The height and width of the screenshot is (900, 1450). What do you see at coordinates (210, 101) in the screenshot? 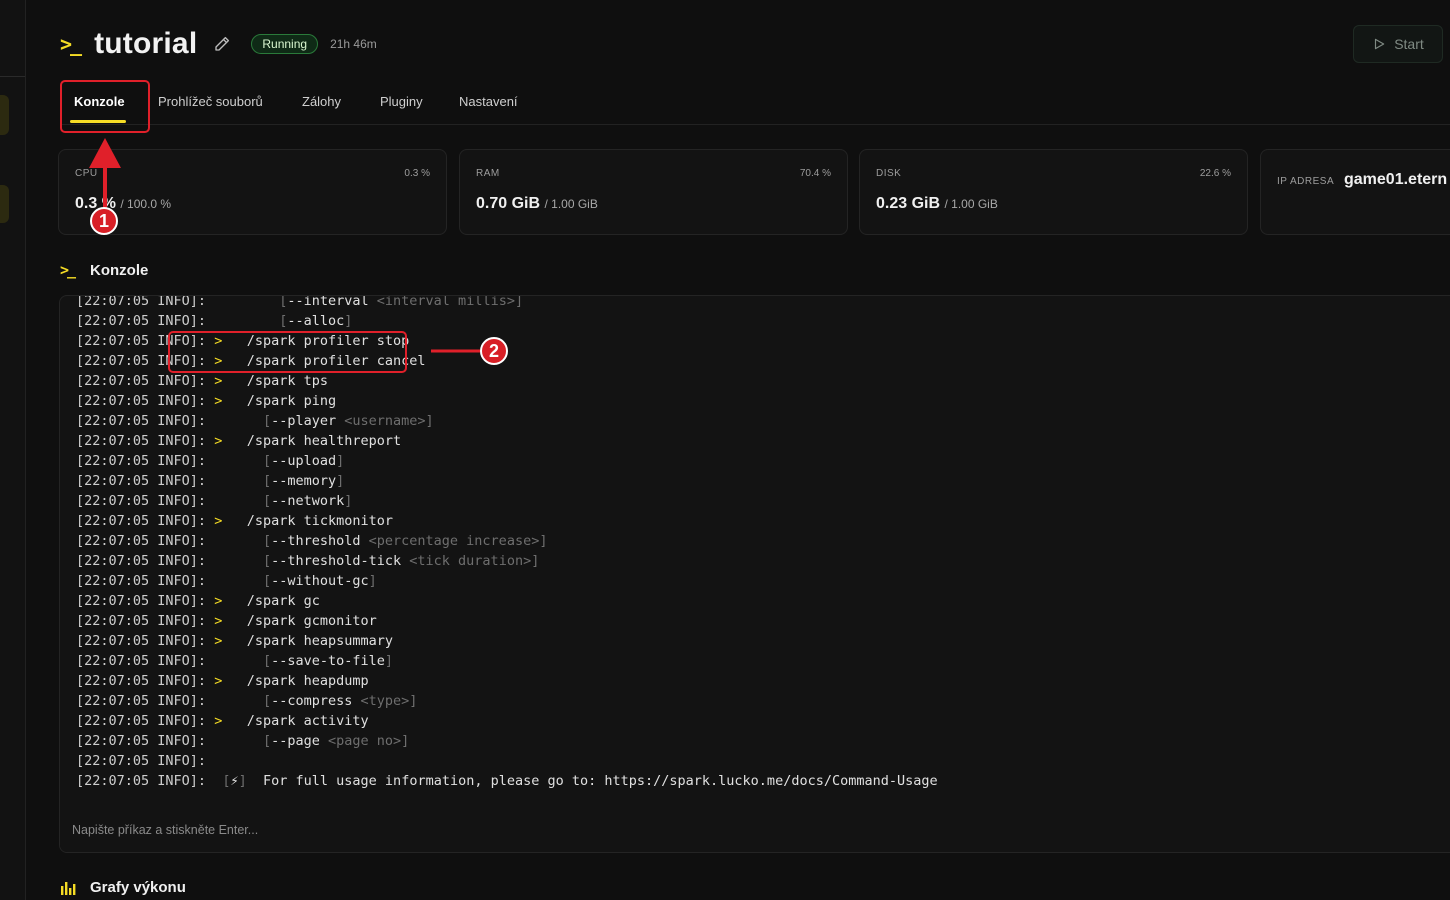
I see `tab-file-browser: Prohlížeč souborů` at bounding box center [210, 101].